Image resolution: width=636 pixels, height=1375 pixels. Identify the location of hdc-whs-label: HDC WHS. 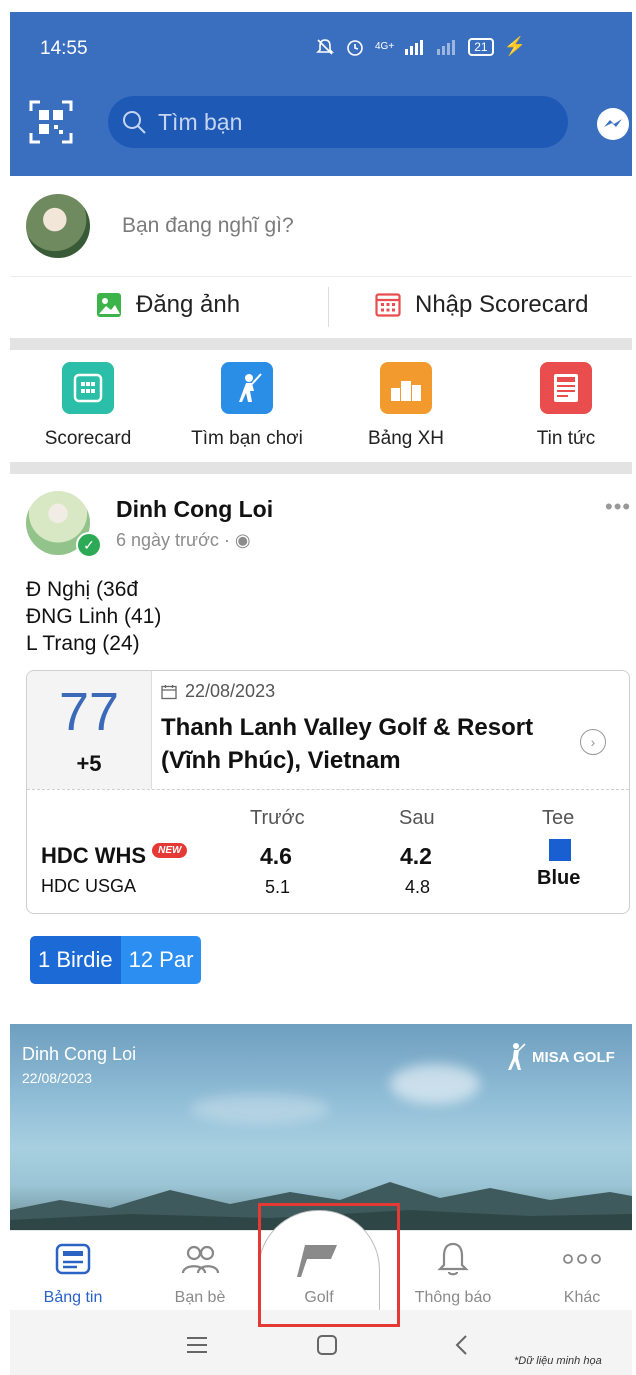
(94, 855).